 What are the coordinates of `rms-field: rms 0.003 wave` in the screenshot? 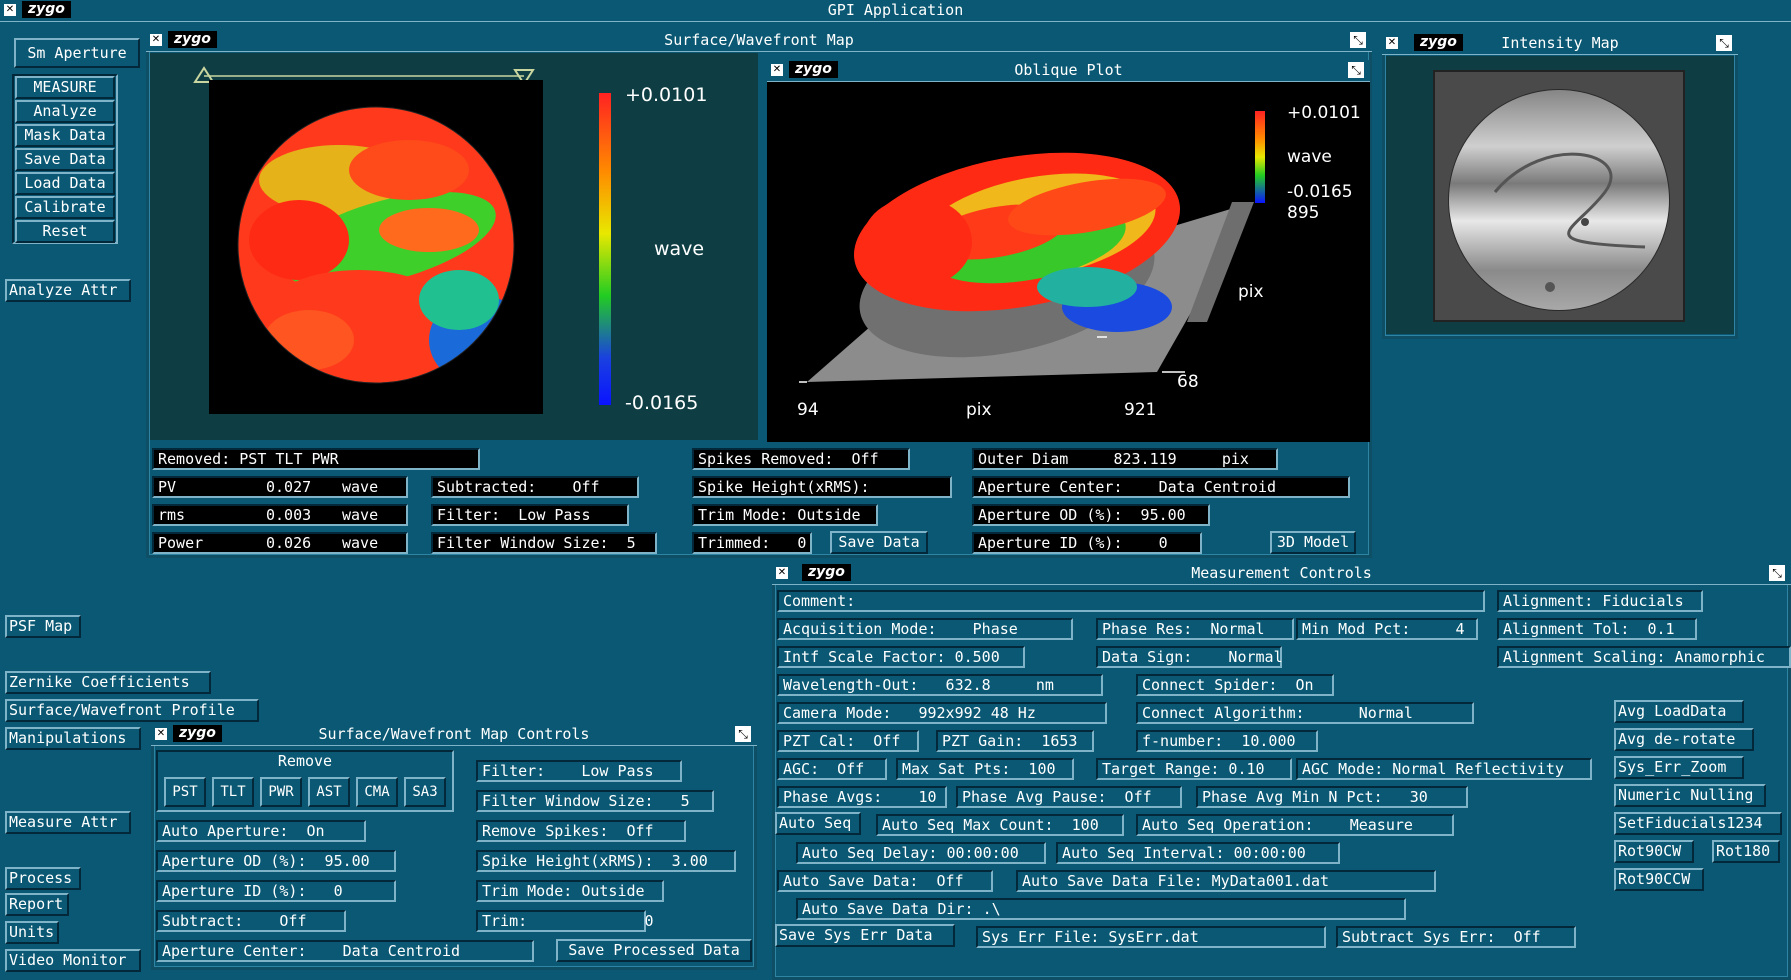 It's located at (280, 515).